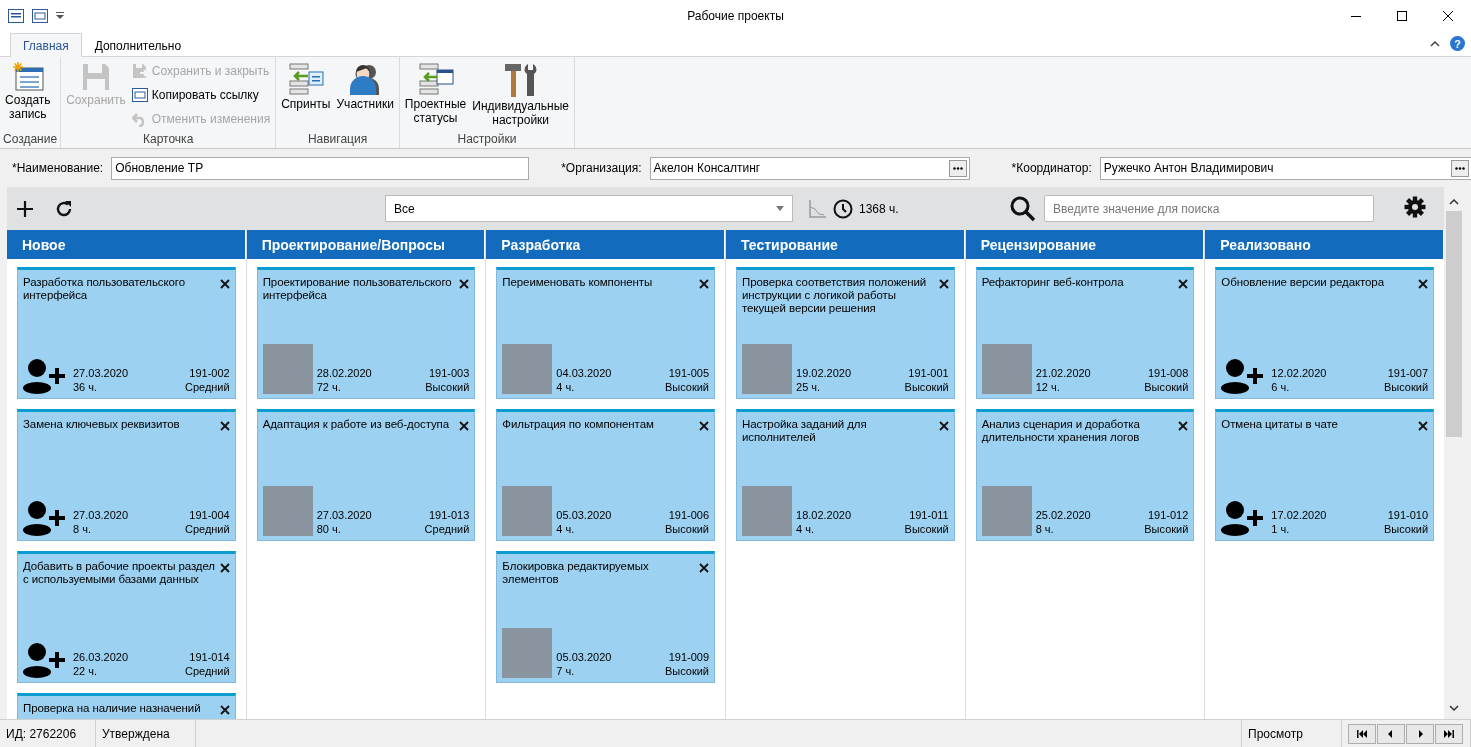 This screenshot has width=1471, height=747. Describe the element at coordinates (138, 45) in the screenshot. I see `ribbon-tab: Дополнительно` at that location.